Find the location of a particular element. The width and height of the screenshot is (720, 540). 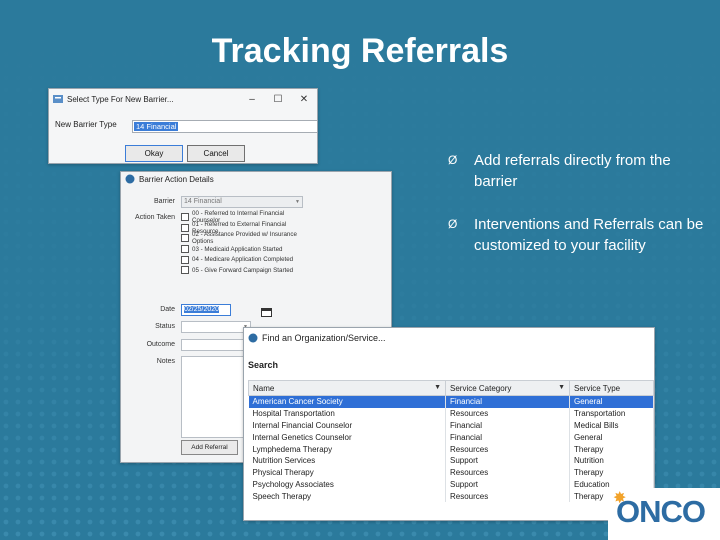

column-label: Service Category is located at coordinates (481, 388).